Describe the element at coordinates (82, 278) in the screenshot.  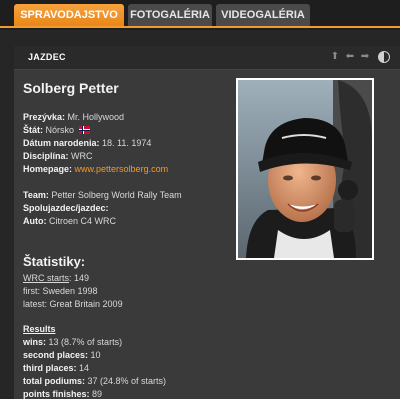
I see `wrc-starts-value: 149` at that location.